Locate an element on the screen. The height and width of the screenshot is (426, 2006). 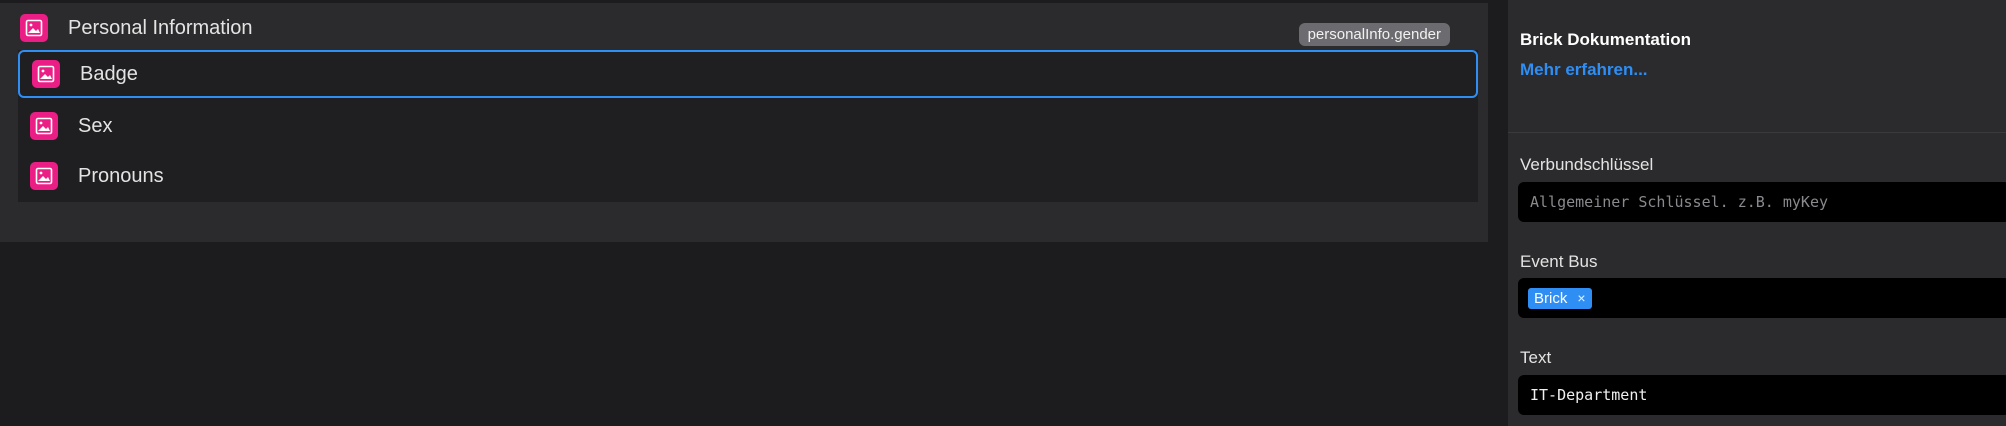
event-bus-field: Brick × is located at coordinates (1762, 298).